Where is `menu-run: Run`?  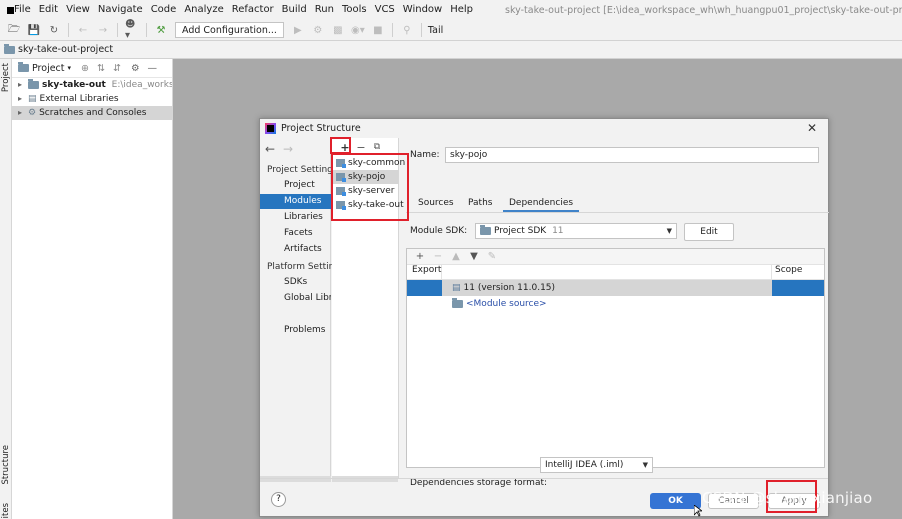
menu-run: Run is located at coordinates (324, 10).